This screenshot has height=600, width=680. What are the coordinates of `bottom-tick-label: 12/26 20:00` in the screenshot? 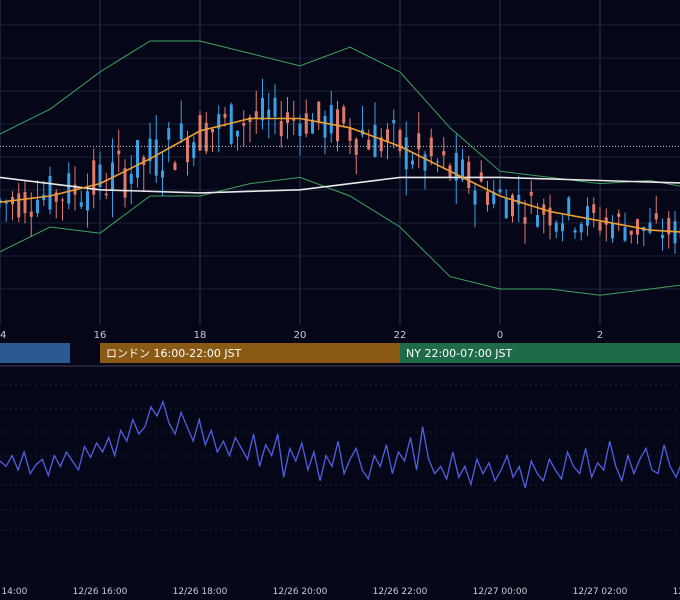 It's located at (300, 592).